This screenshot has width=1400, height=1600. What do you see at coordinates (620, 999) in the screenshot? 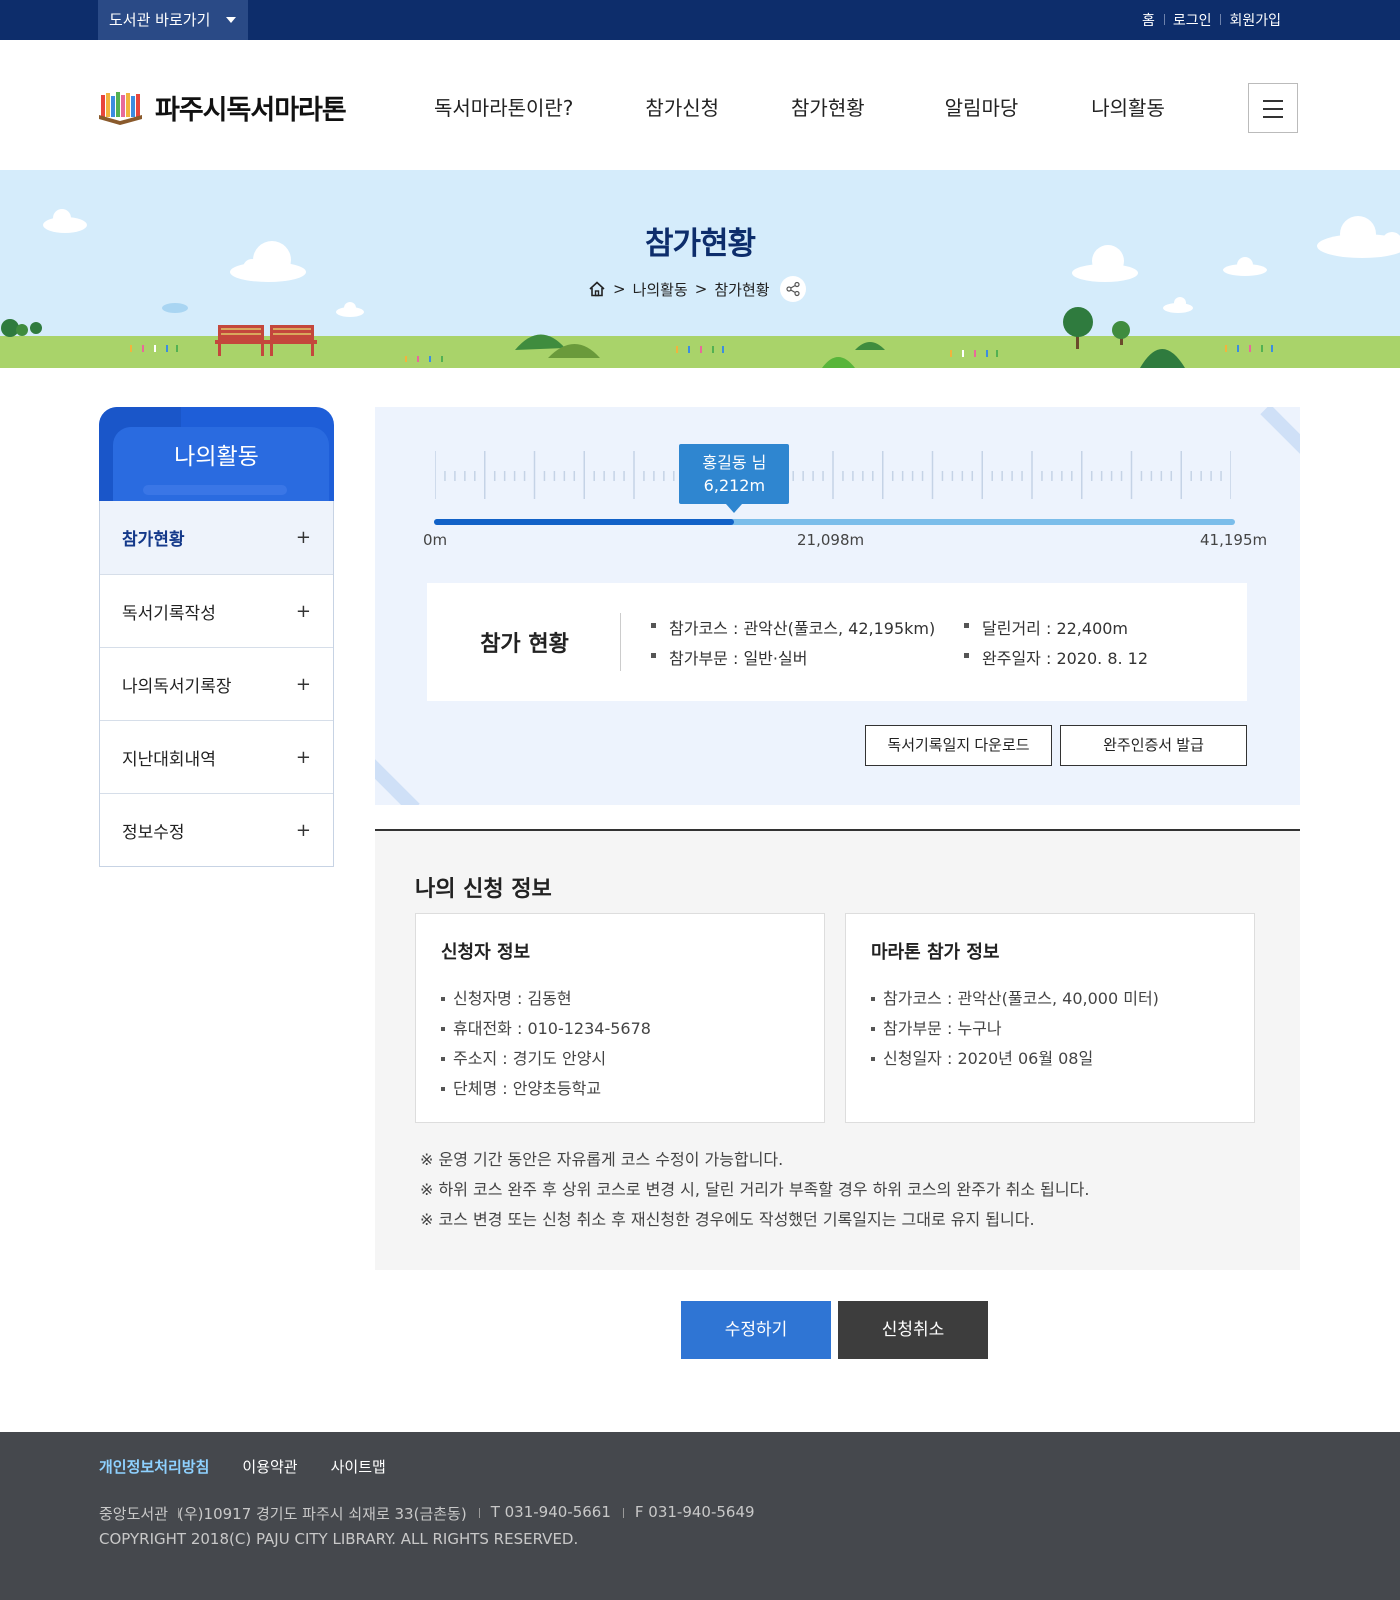
I see `applicant-name: 신청자명 : 김동현` at bounding box center [620, 999].